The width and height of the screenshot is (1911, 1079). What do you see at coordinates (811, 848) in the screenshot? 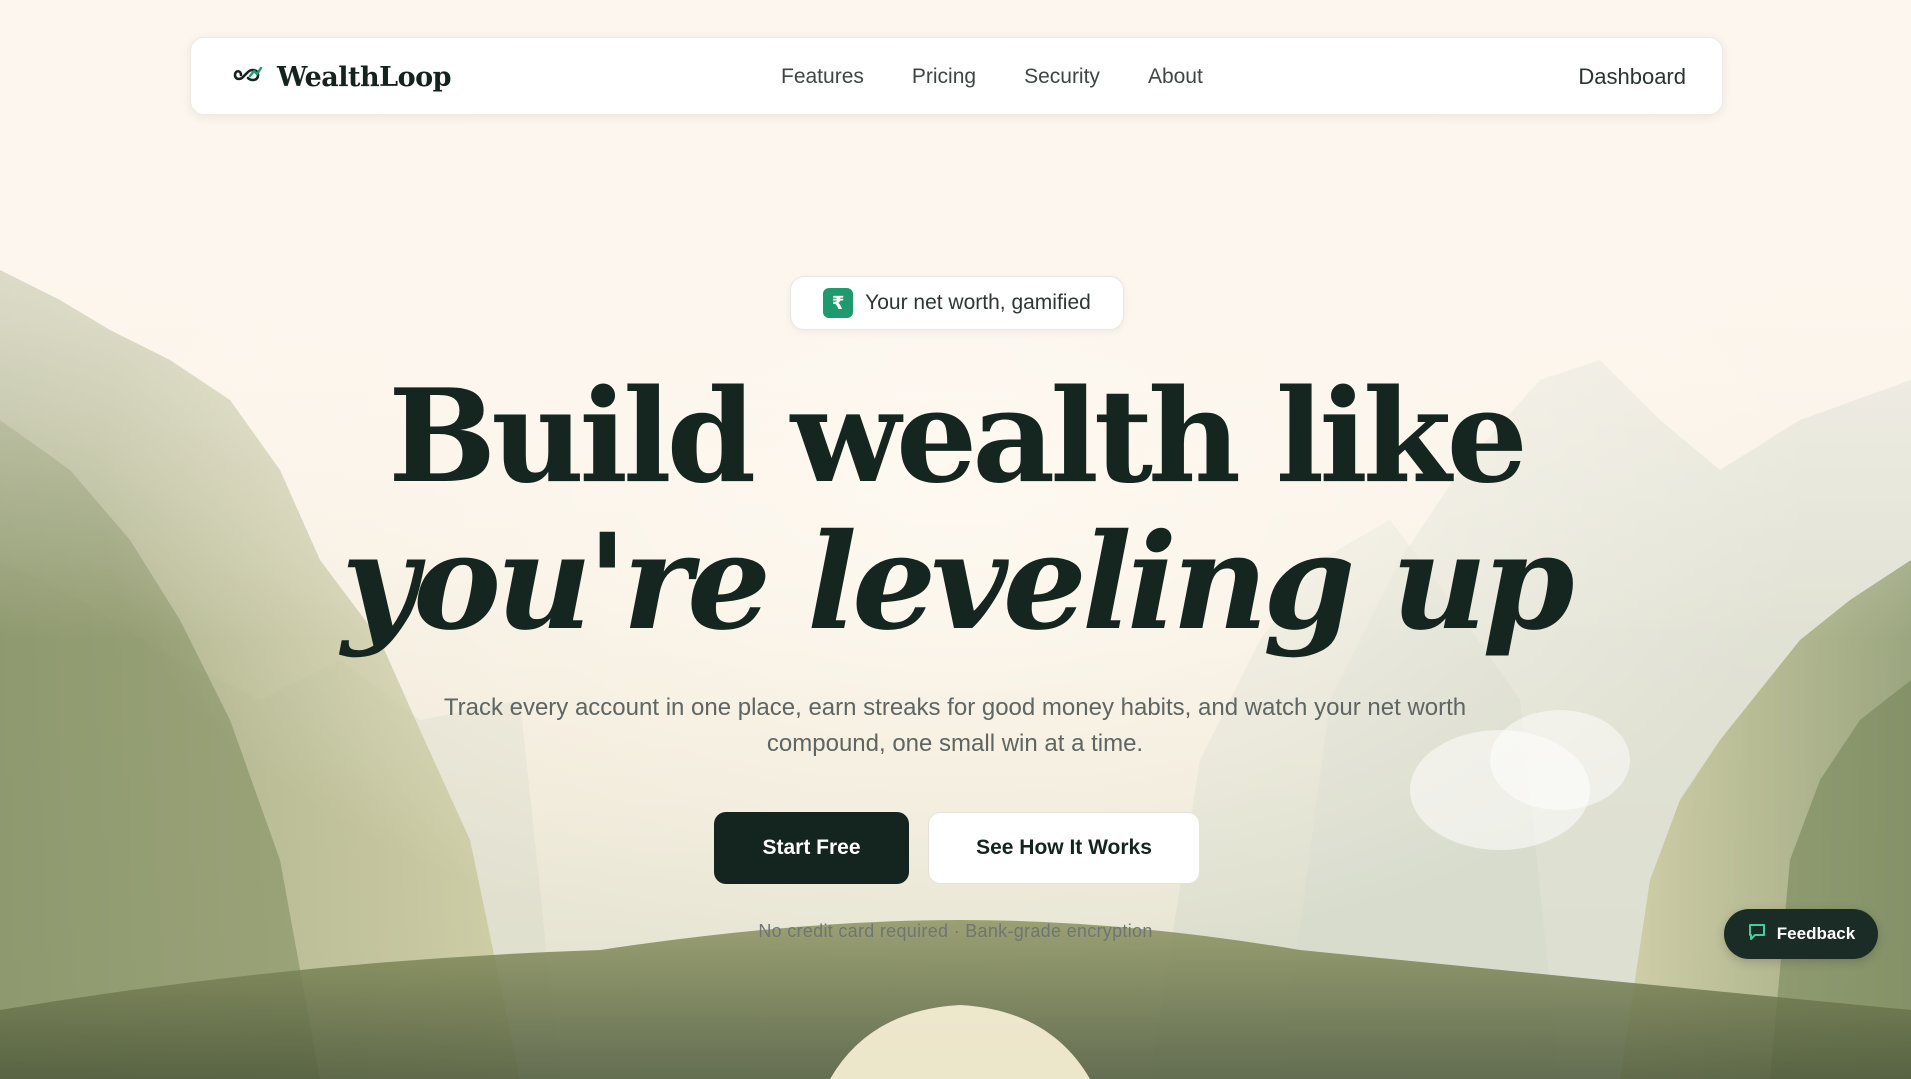
I see `start-free-button: Start Free` at bounding box center [811, 848].